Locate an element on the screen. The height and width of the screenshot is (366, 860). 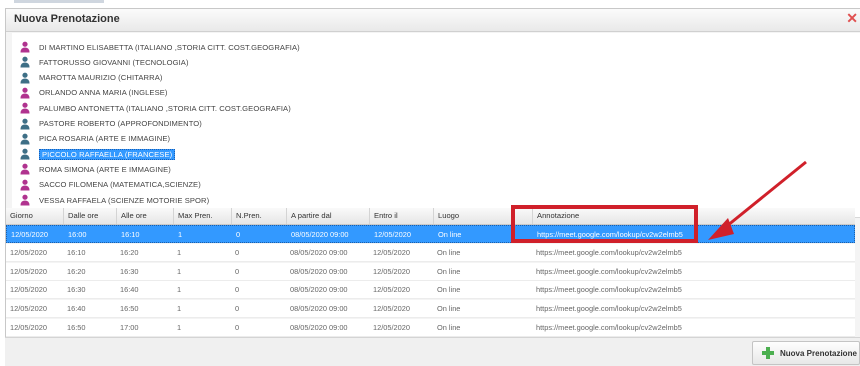
teacher-name: VESSA RAFFAELA (SCIENZE MOTORIE SPOR) is located at coordinates (124, 200).